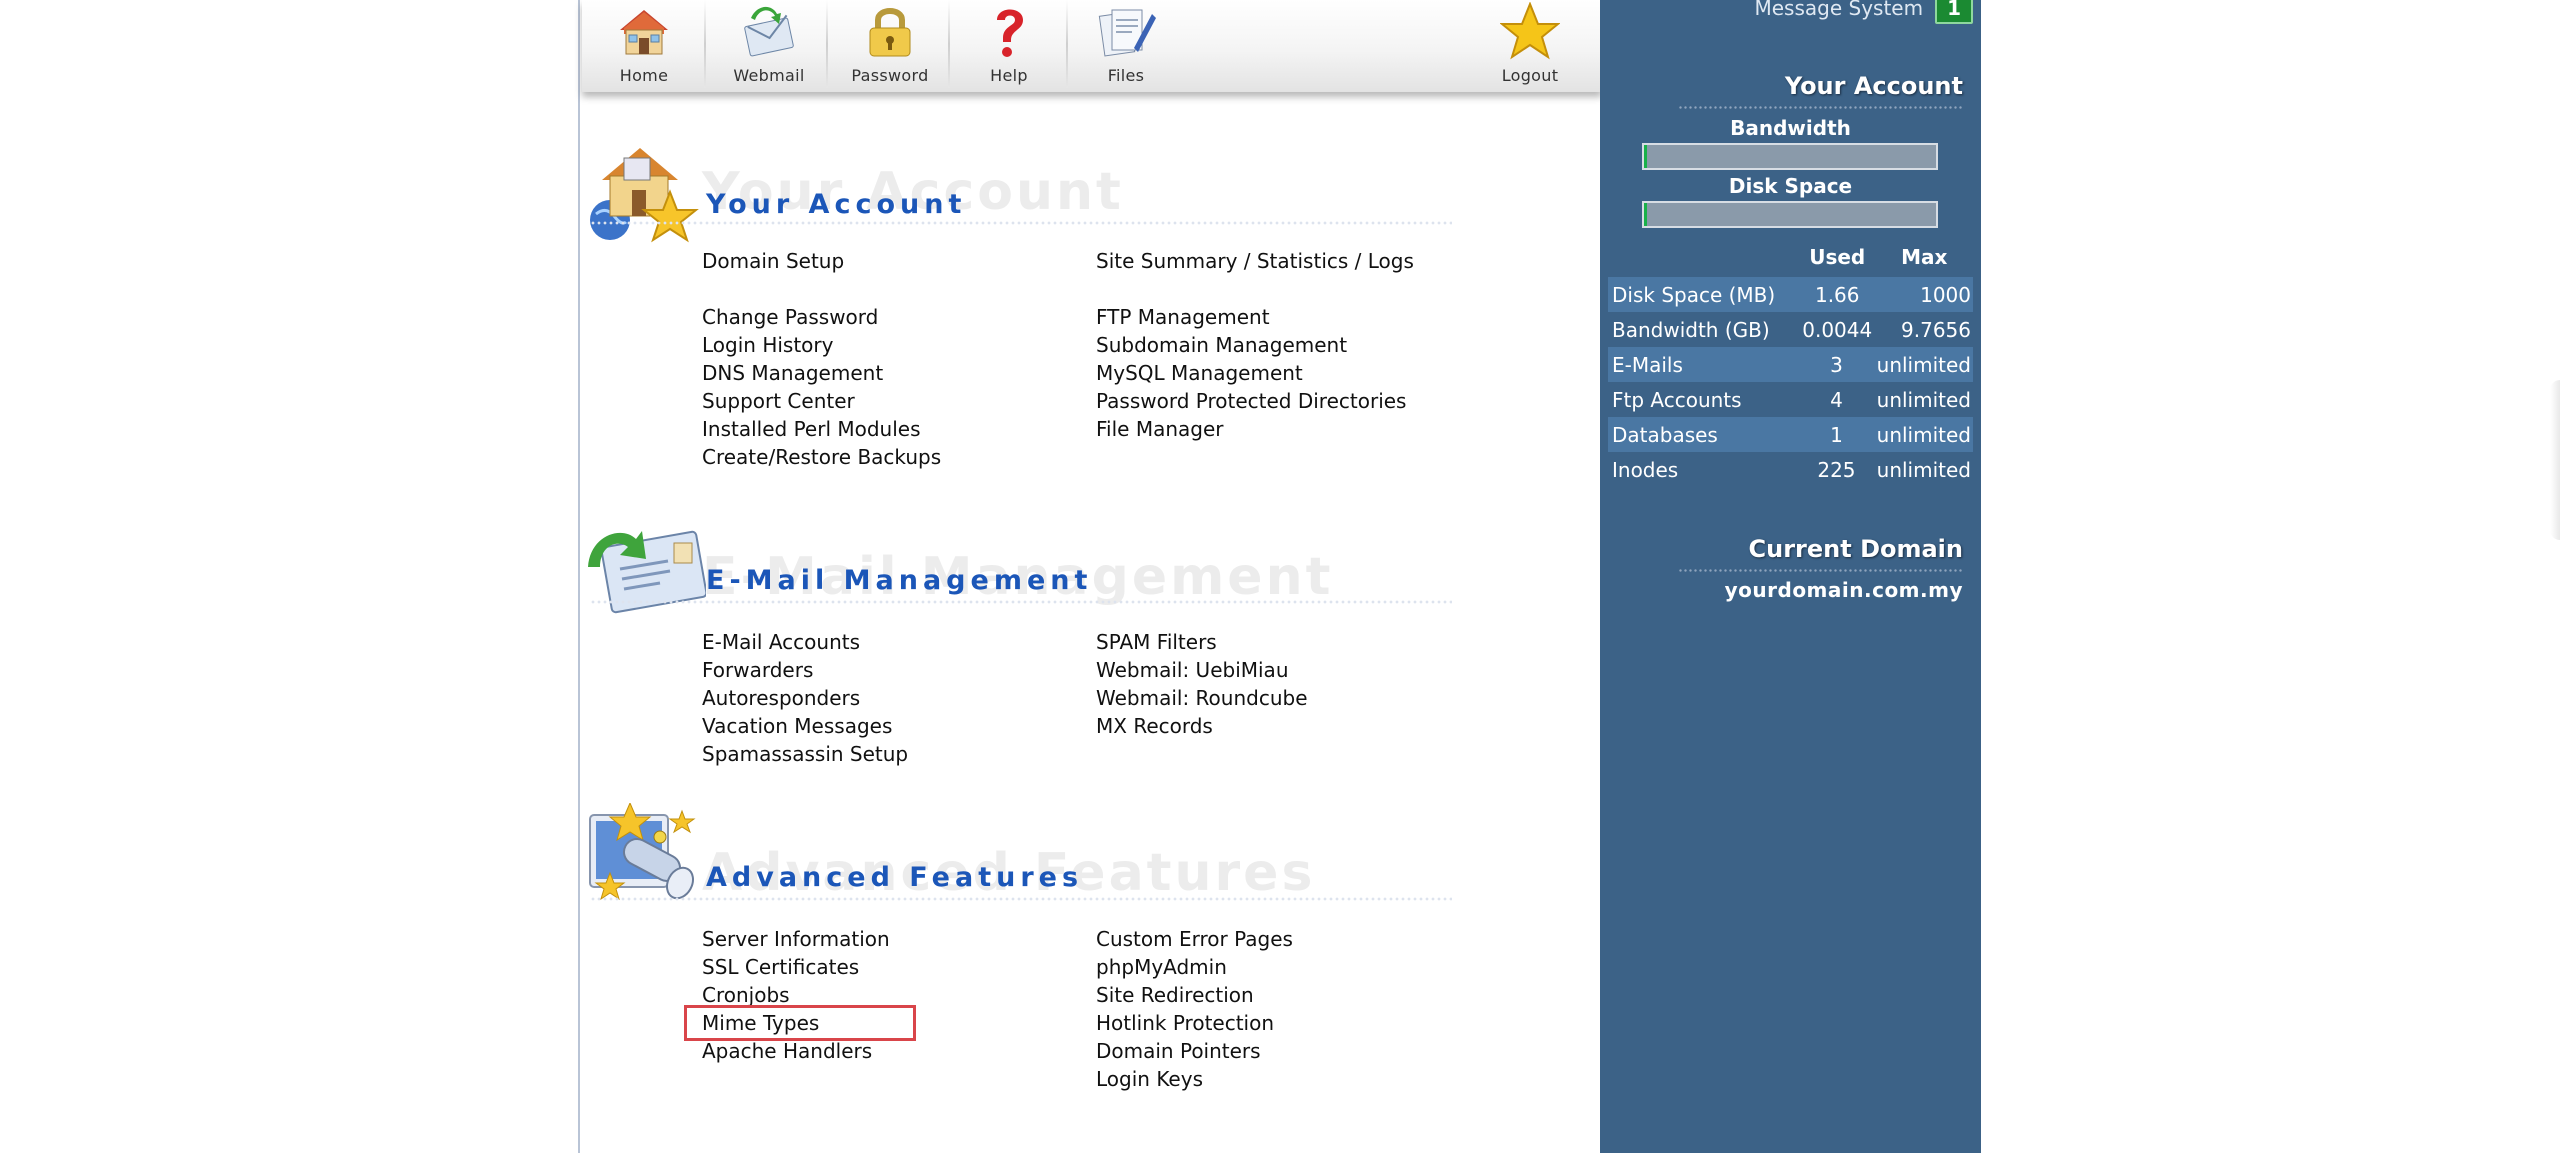 The height and width of the screenshot is (1153, 2560). What do you see at coordinates (1202, 670) in the screenshot?
I see `link-webmail-uebimiau: Webmail: UebiMiau` at bounding box center [1202, 670].